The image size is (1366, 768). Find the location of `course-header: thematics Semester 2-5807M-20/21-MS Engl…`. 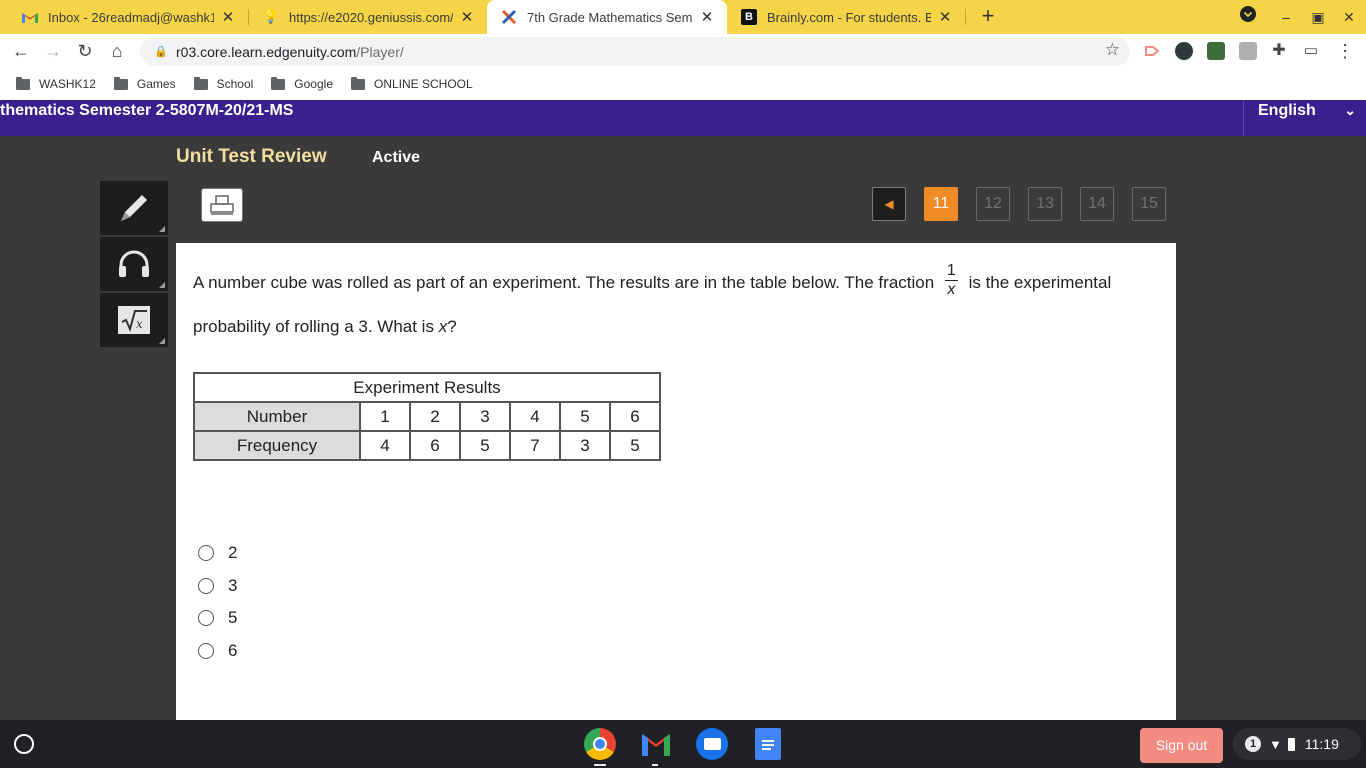

course-header: thematics Semester 2-5807M-20/21-MS Engl… is located at coordinates (683, 118).